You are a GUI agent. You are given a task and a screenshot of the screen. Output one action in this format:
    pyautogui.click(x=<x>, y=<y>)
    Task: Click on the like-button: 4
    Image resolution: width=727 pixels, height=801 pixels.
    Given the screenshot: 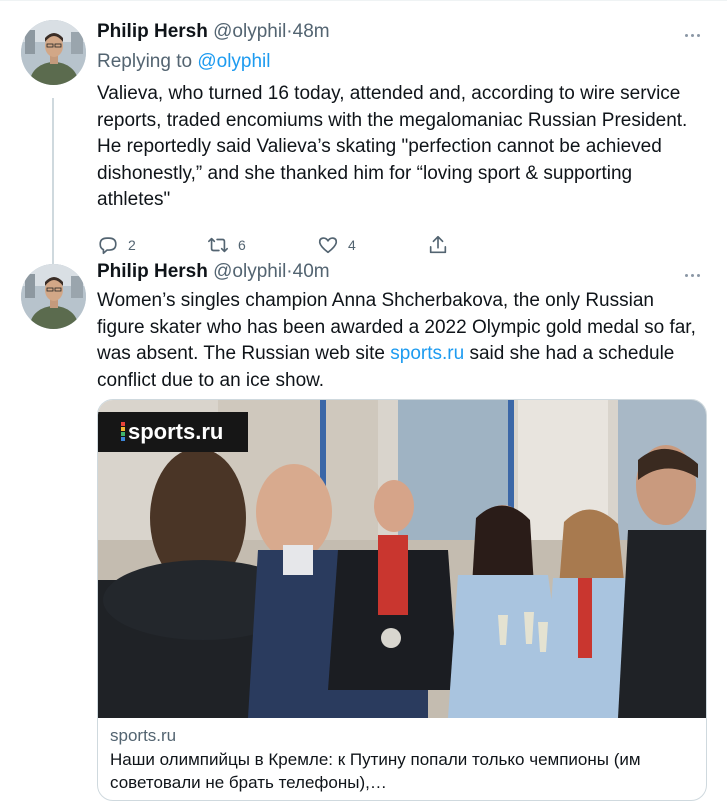 What is the action you would take?
    pyautogui.click(x=336, y=245)
    